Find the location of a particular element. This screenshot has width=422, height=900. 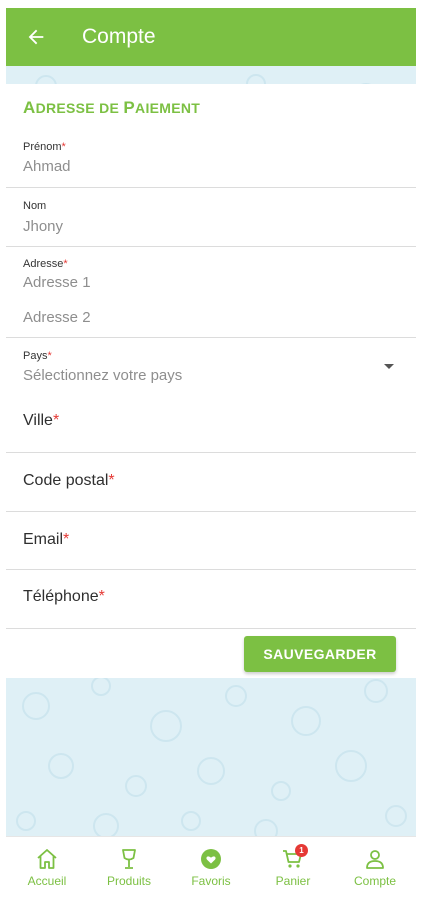

email-label-text: Email is located at coordinates (43, 539).